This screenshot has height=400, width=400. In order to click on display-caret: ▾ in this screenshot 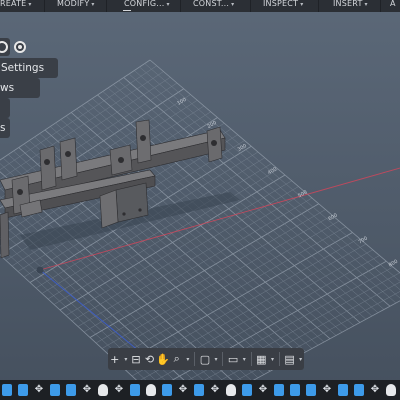, I will do `click(244, 359)`.